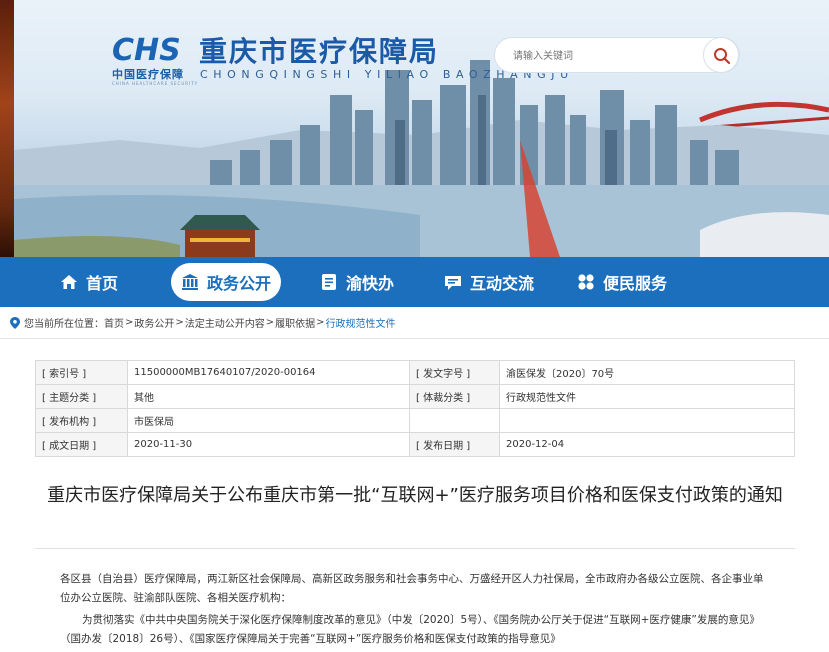  What do you see at coordinates (114, 322) in the screenshot?
I see `breadcrumb-home: 首页` at bounding box center [114, 322].